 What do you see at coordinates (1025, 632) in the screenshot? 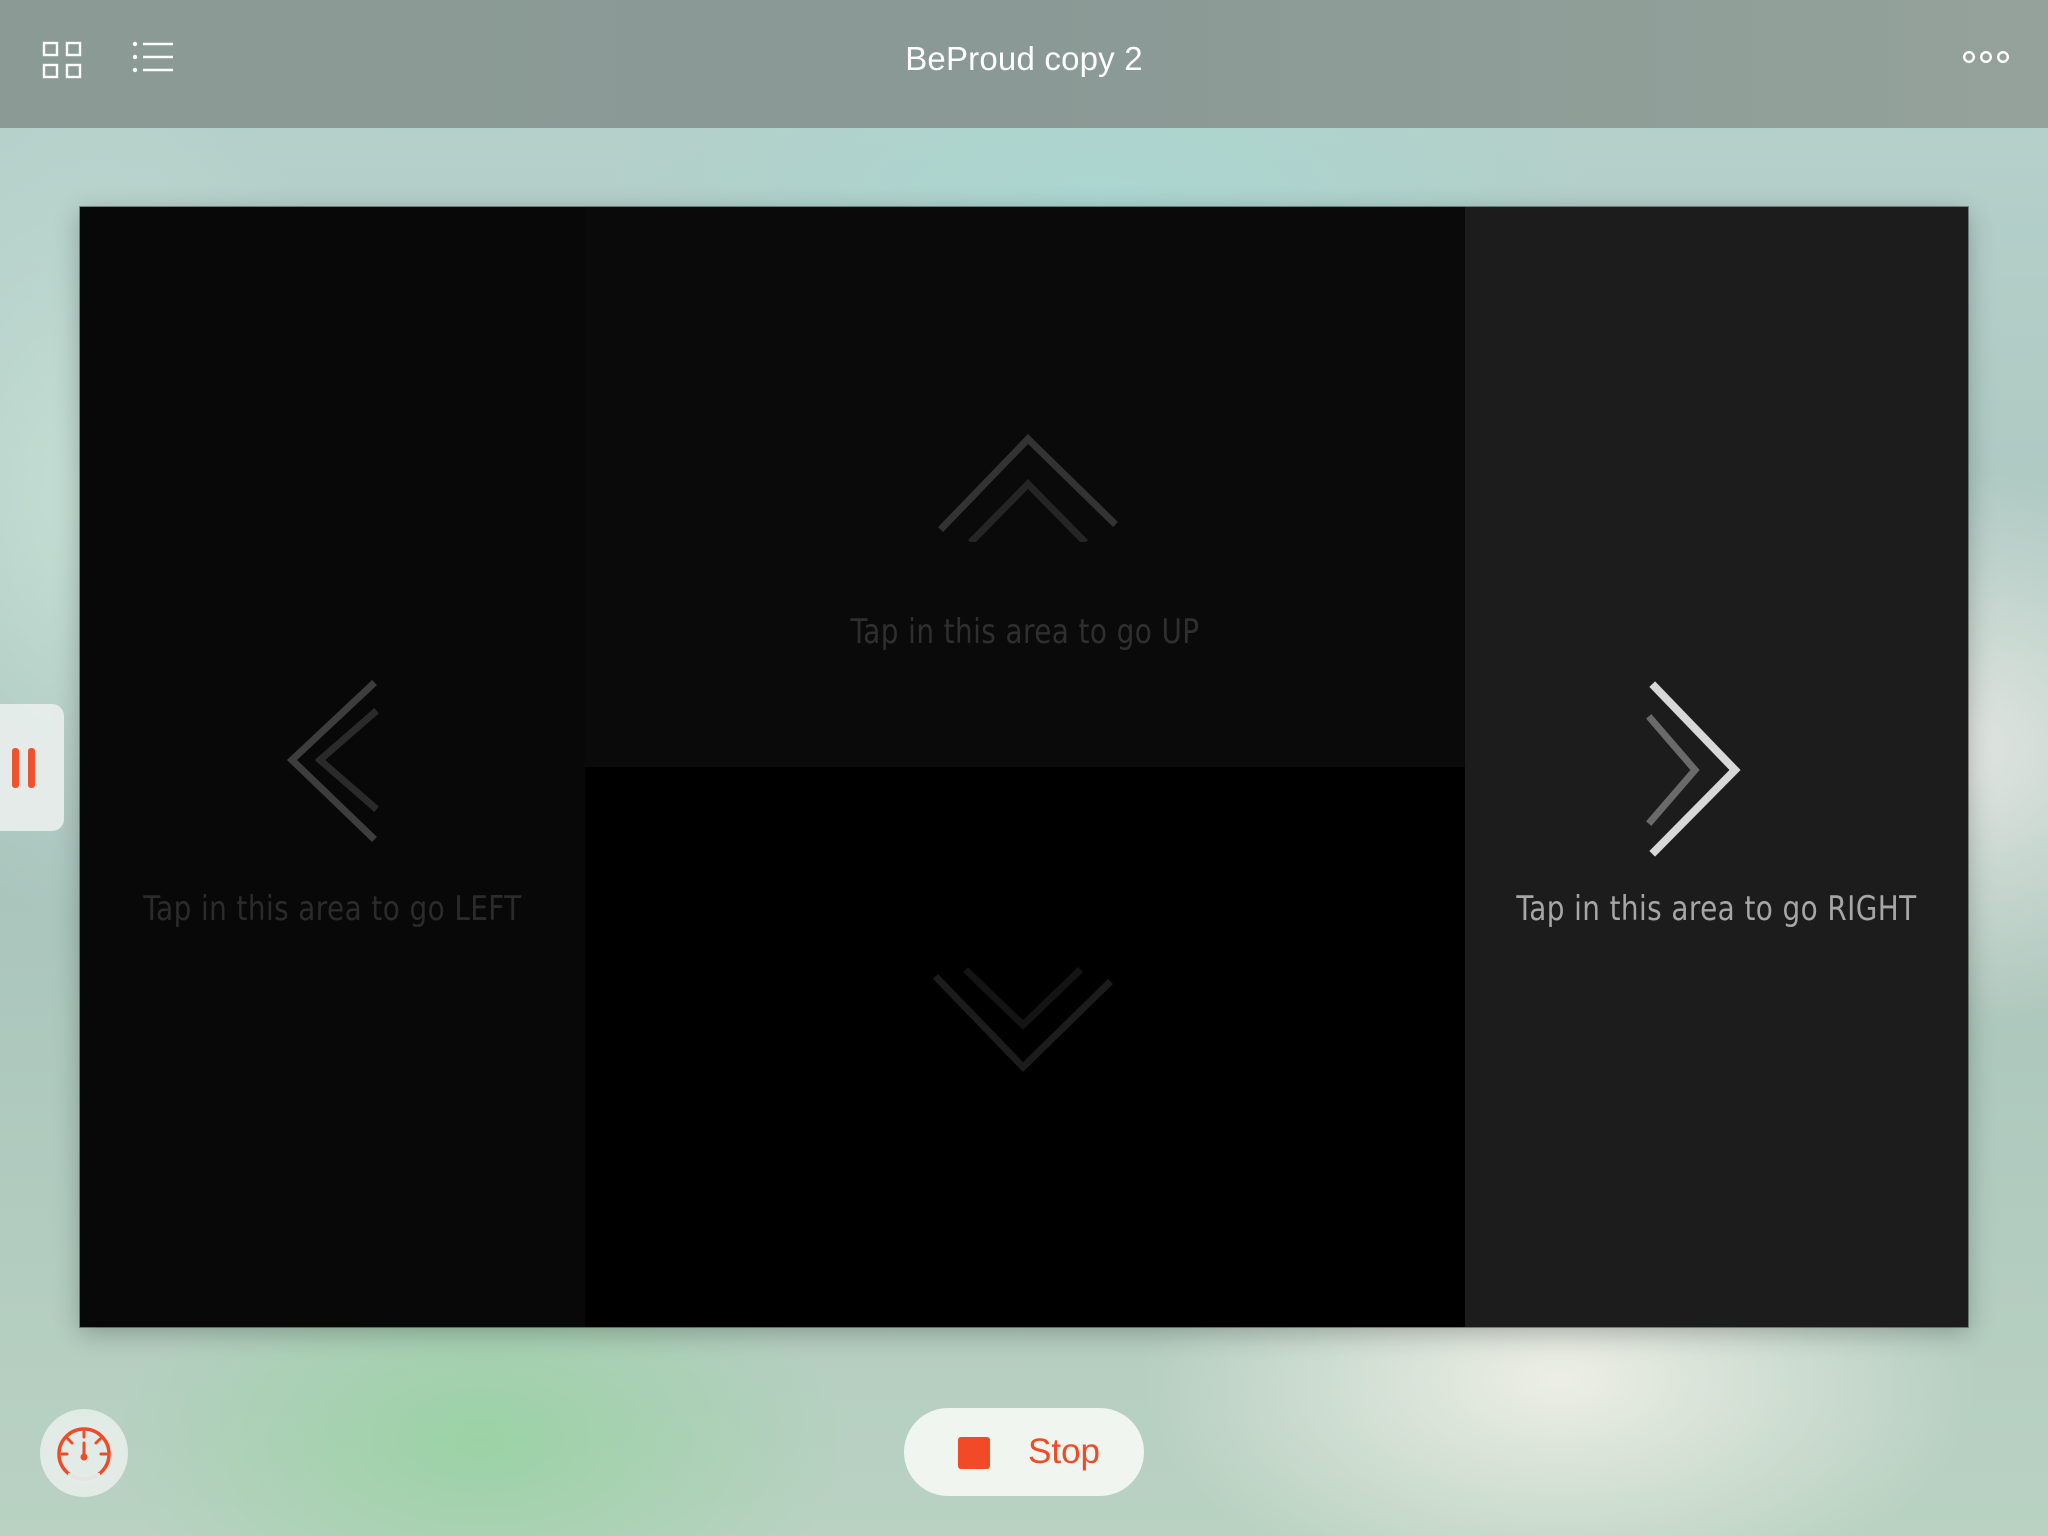
I see `tap-zone-up-label: Tap in this area to go UP` at bounding box center [1025, 632].